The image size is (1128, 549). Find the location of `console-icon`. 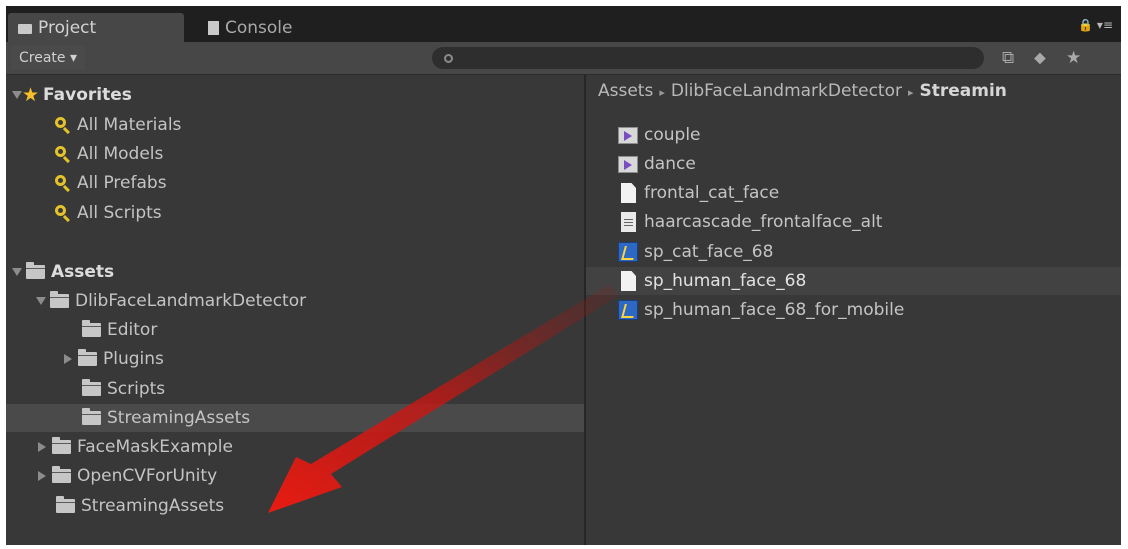

console-icon is located at coordinates (213, 27).